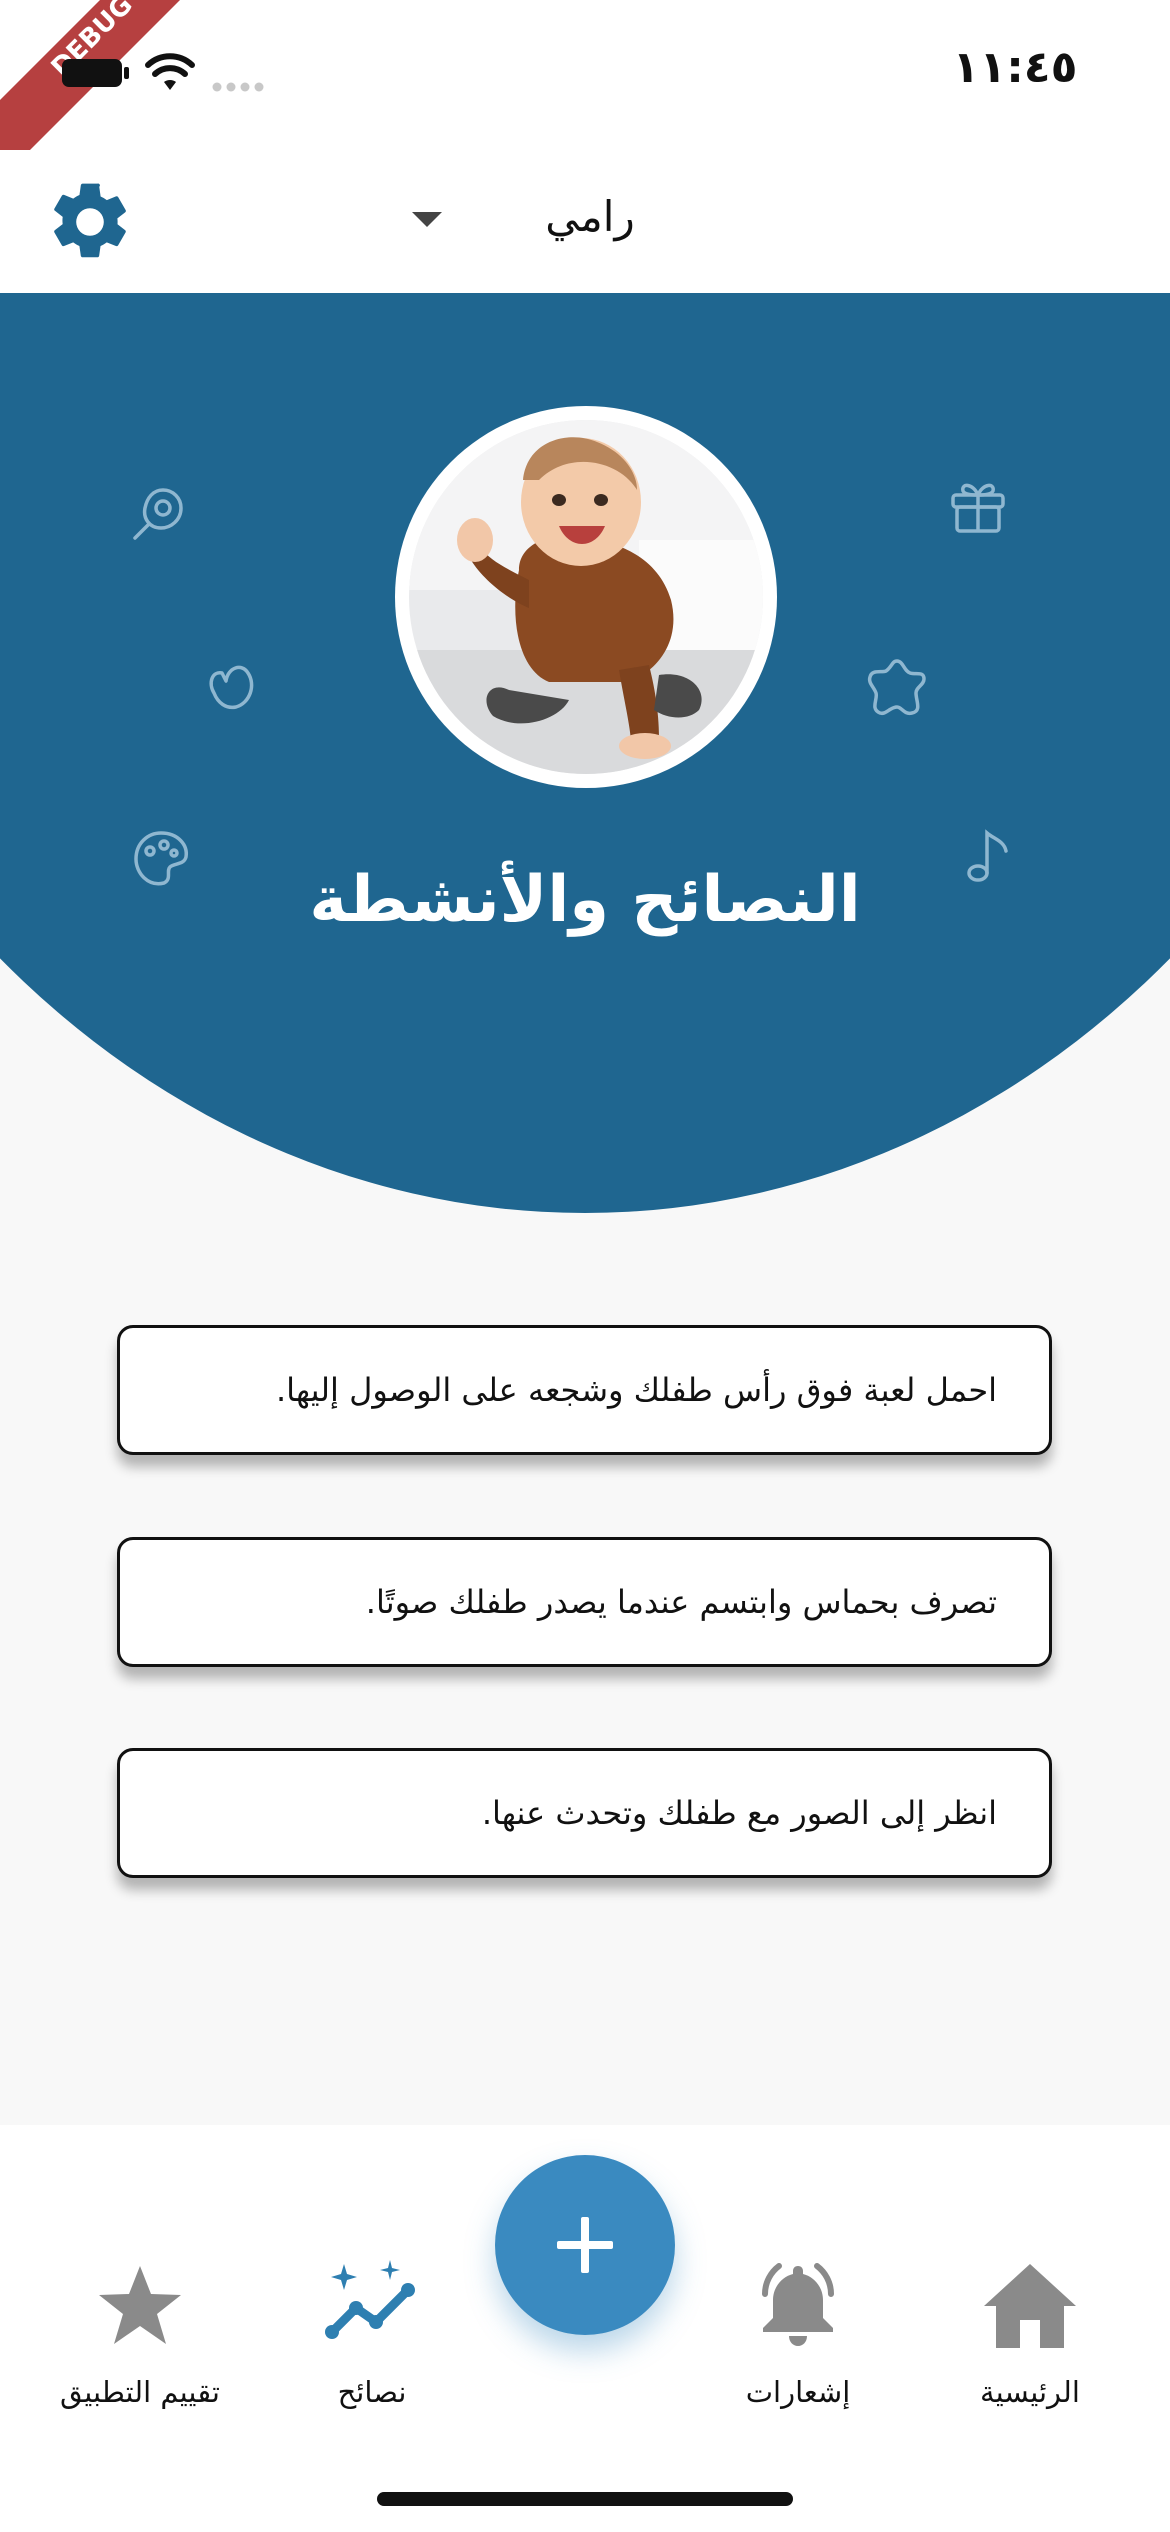  What do you see at coordinates (231, 687) in the screenshot?
I see `mitten-icon` at bounding box center [231, 687].